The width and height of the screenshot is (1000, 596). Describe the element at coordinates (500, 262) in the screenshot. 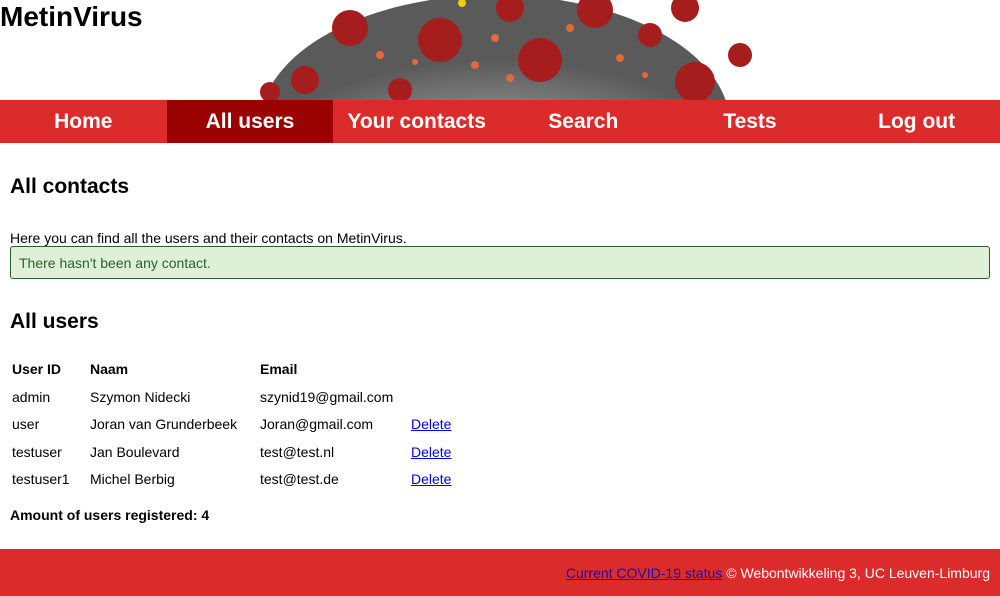

I see `no-contact-alert: There hasn't been any contact.` at that location.